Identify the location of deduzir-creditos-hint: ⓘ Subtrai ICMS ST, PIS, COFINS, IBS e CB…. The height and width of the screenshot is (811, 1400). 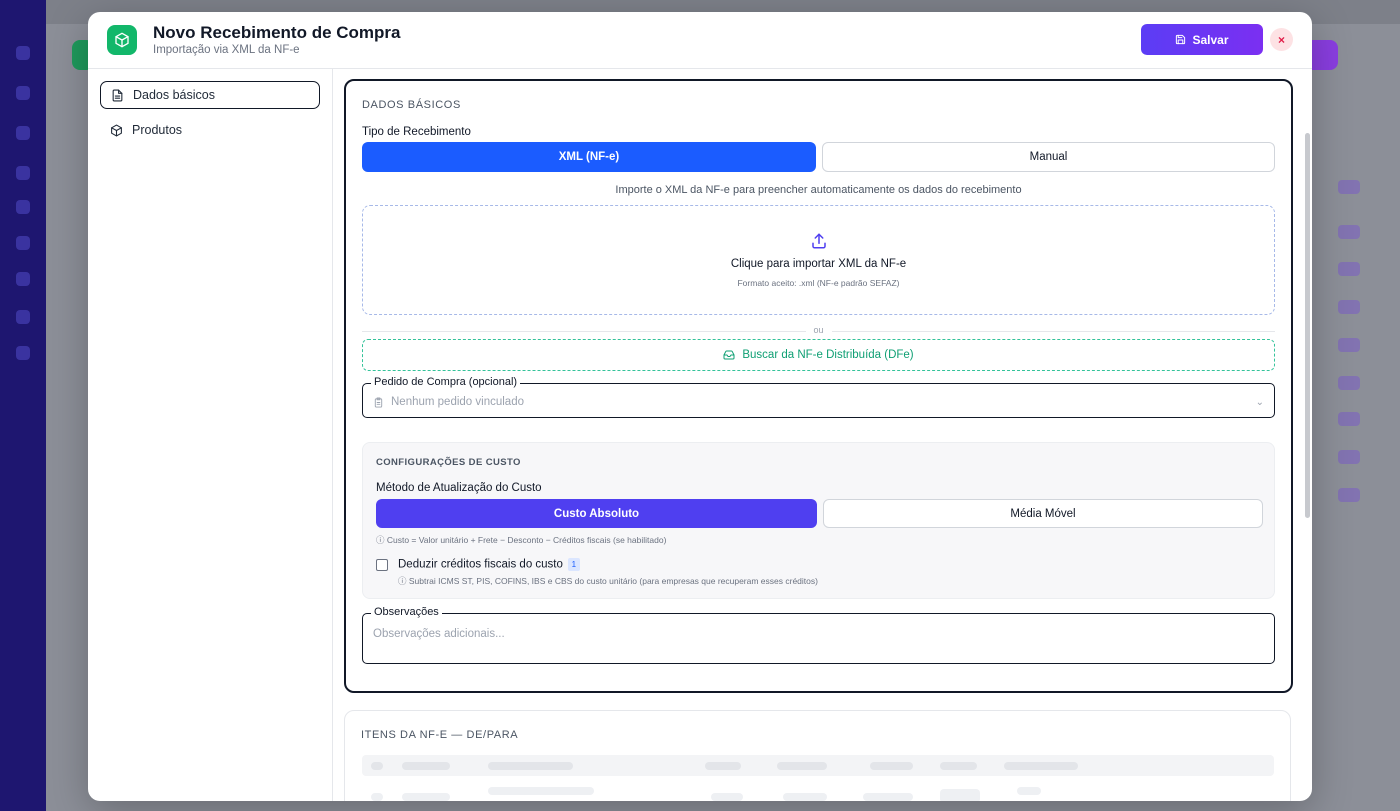
(608, 581).